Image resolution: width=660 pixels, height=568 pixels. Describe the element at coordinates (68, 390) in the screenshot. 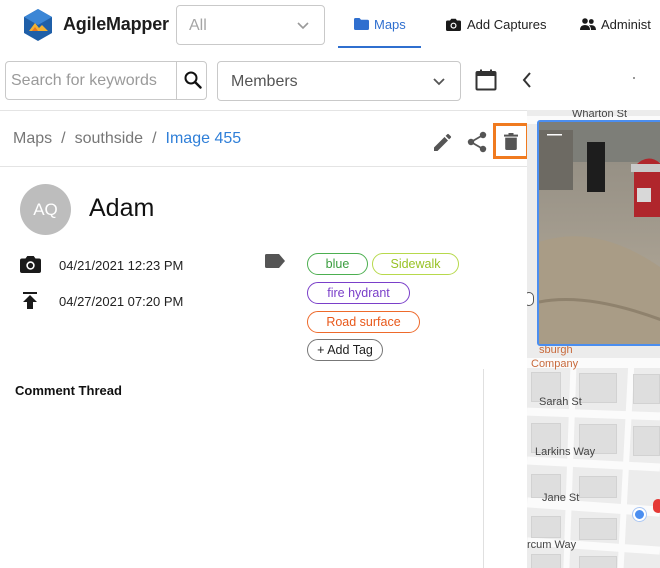

I see `comment-thread-title: Comment Thread` at that location.